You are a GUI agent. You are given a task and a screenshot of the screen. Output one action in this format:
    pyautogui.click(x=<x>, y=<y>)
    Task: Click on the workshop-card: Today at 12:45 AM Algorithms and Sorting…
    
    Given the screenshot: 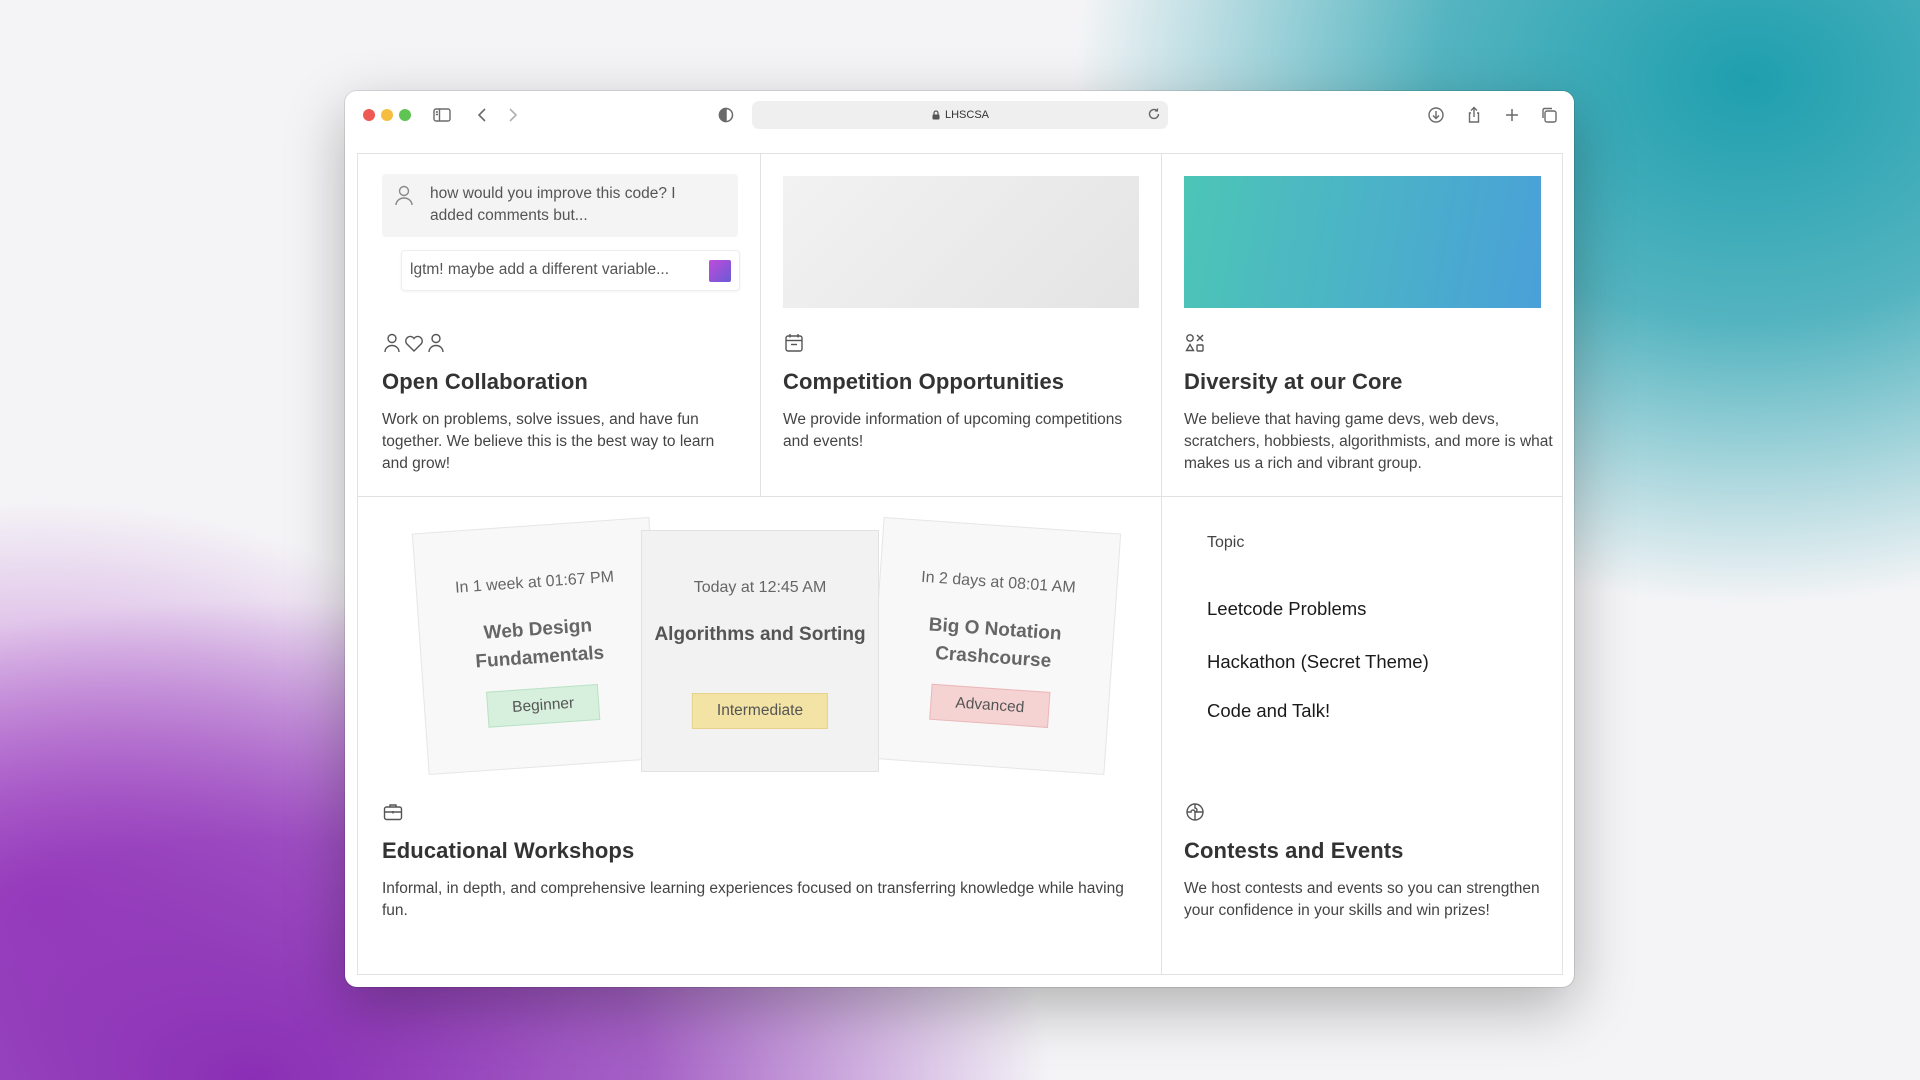 What is the action you would take?
    pyautogui.click(x=760, y=651)
    